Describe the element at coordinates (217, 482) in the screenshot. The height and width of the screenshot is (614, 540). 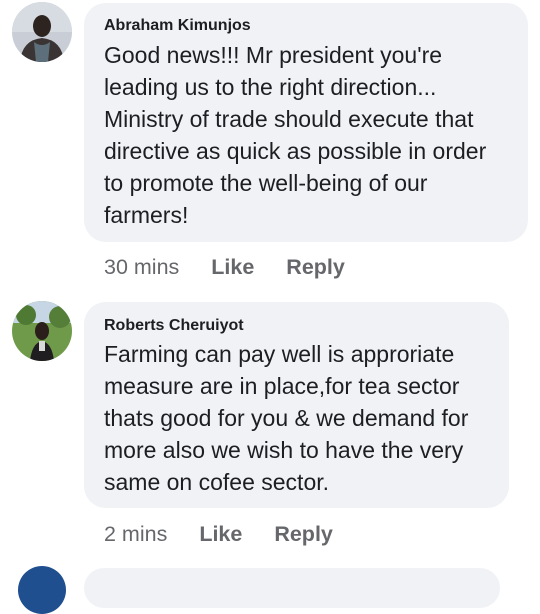
I see `comment-line: same on cofee sector.` at that location.